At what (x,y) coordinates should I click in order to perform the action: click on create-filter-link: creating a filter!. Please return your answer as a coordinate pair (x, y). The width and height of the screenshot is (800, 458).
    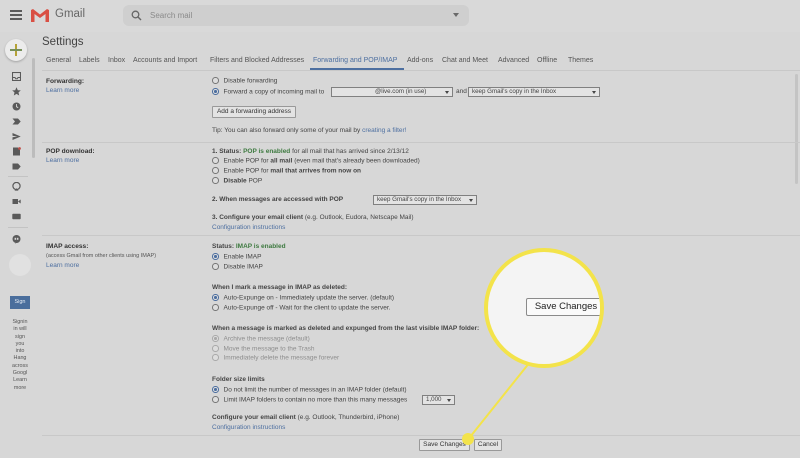
    Looking at the image, I should click on (384, 130).